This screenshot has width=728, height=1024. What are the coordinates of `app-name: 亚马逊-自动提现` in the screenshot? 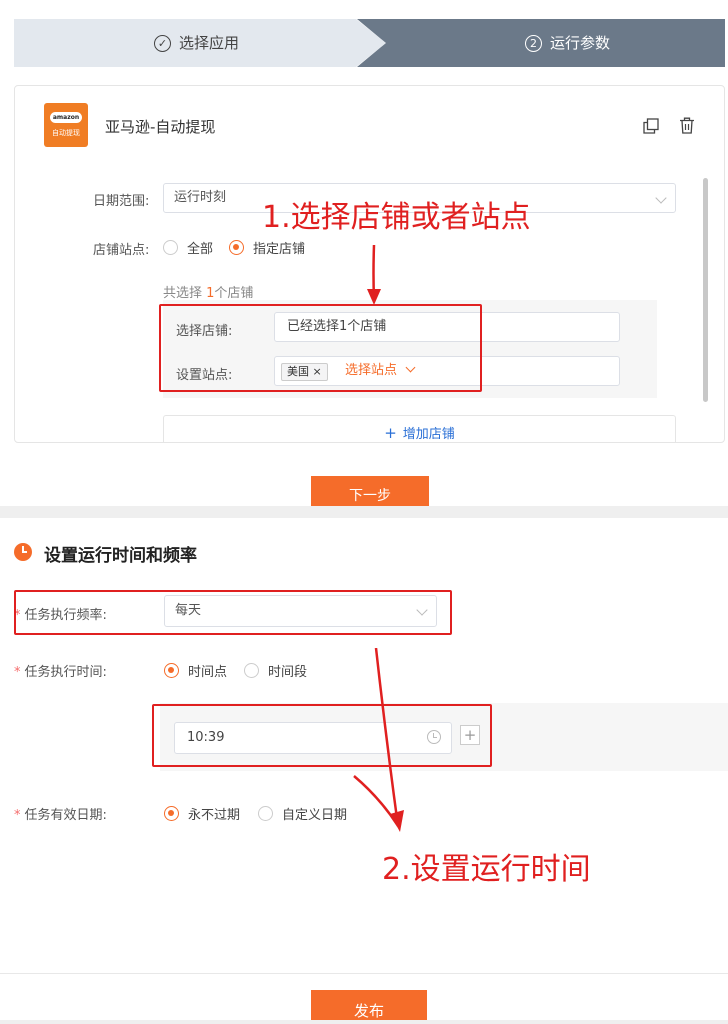 It's located at (160, 127).